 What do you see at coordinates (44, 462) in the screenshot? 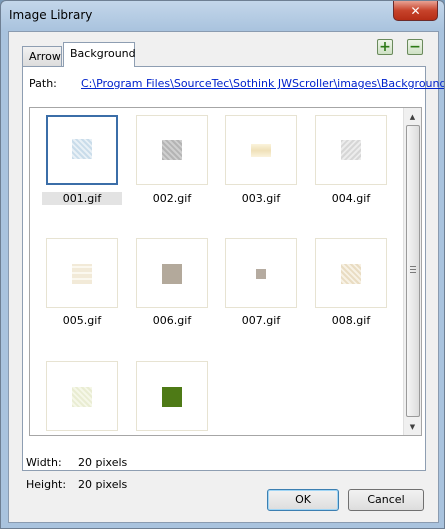
I see `width-label: Width:` at bounding box center [44, 462].